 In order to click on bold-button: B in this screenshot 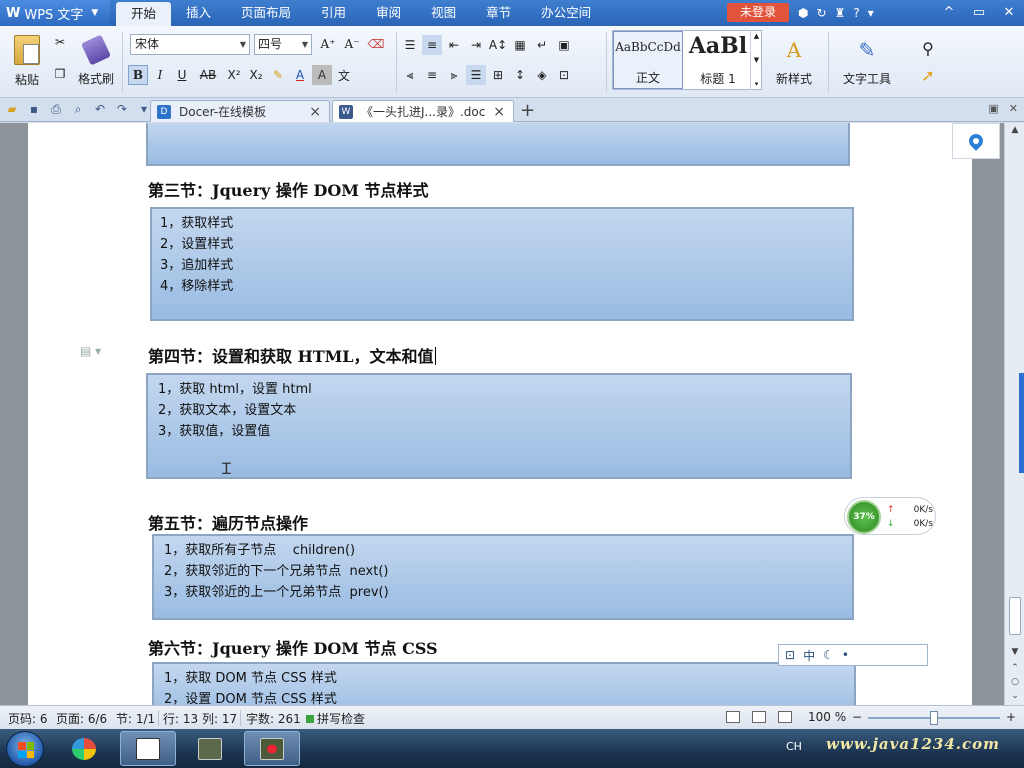, I will do `click(138, 75)`.